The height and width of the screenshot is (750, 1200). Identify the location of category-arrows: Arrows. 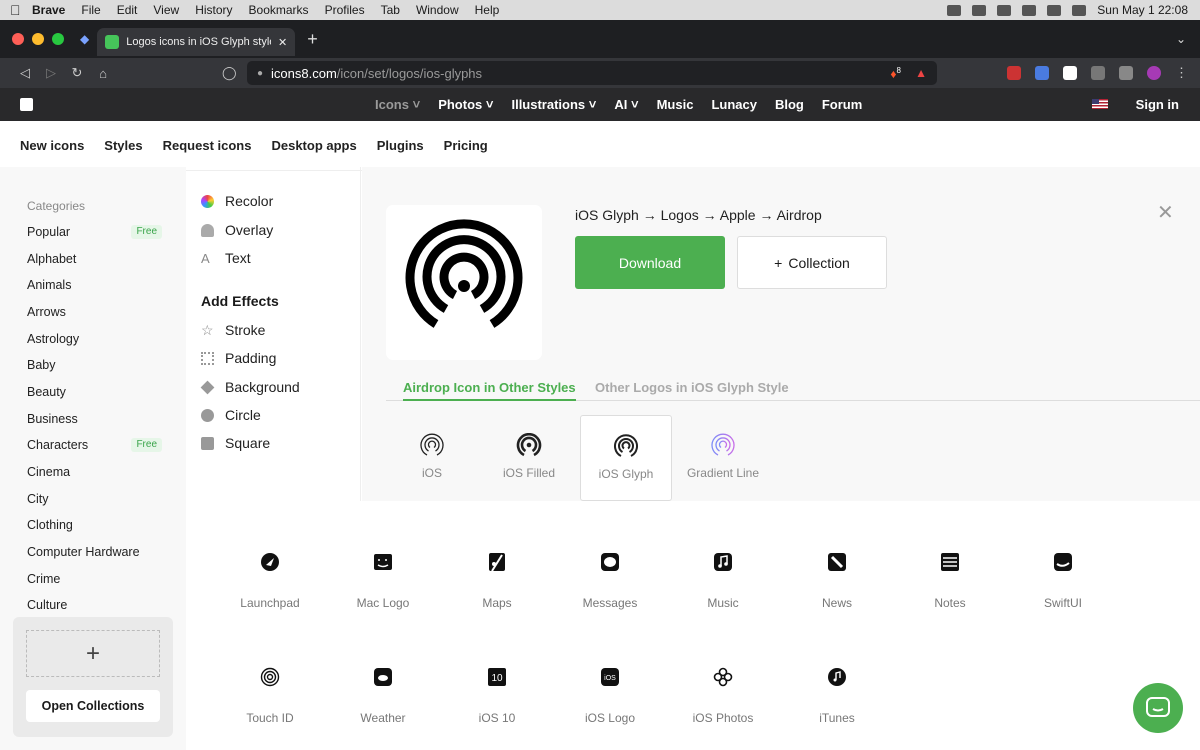
(94, 312).